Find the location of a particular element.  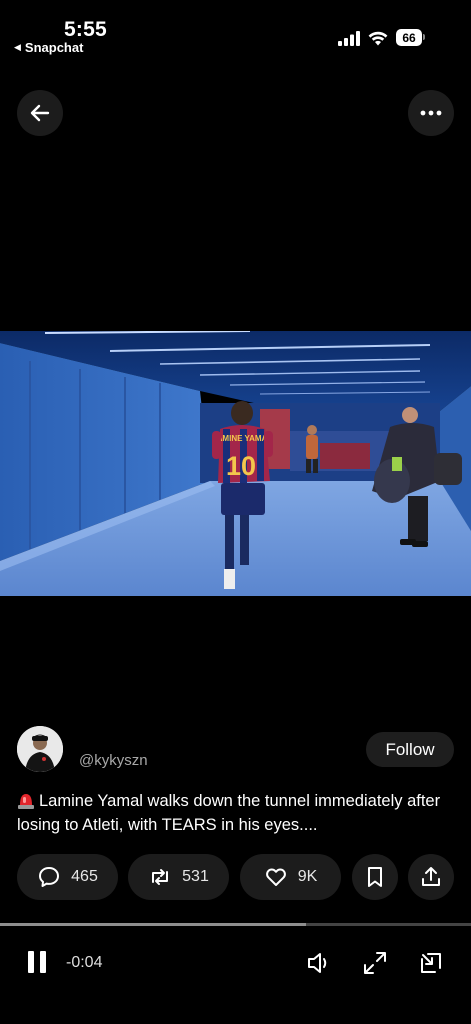

speaker-icon is located at coordinates (319, 963).